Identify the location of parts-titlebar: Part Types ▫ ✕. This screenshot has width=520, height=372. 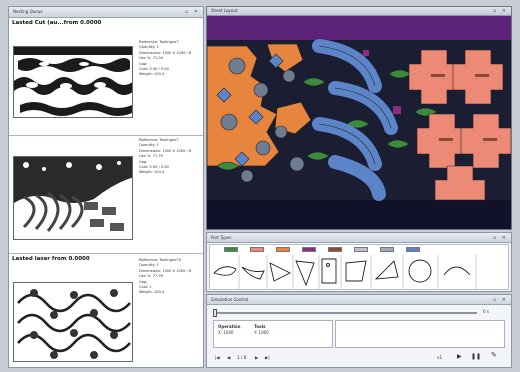
(359, 238).